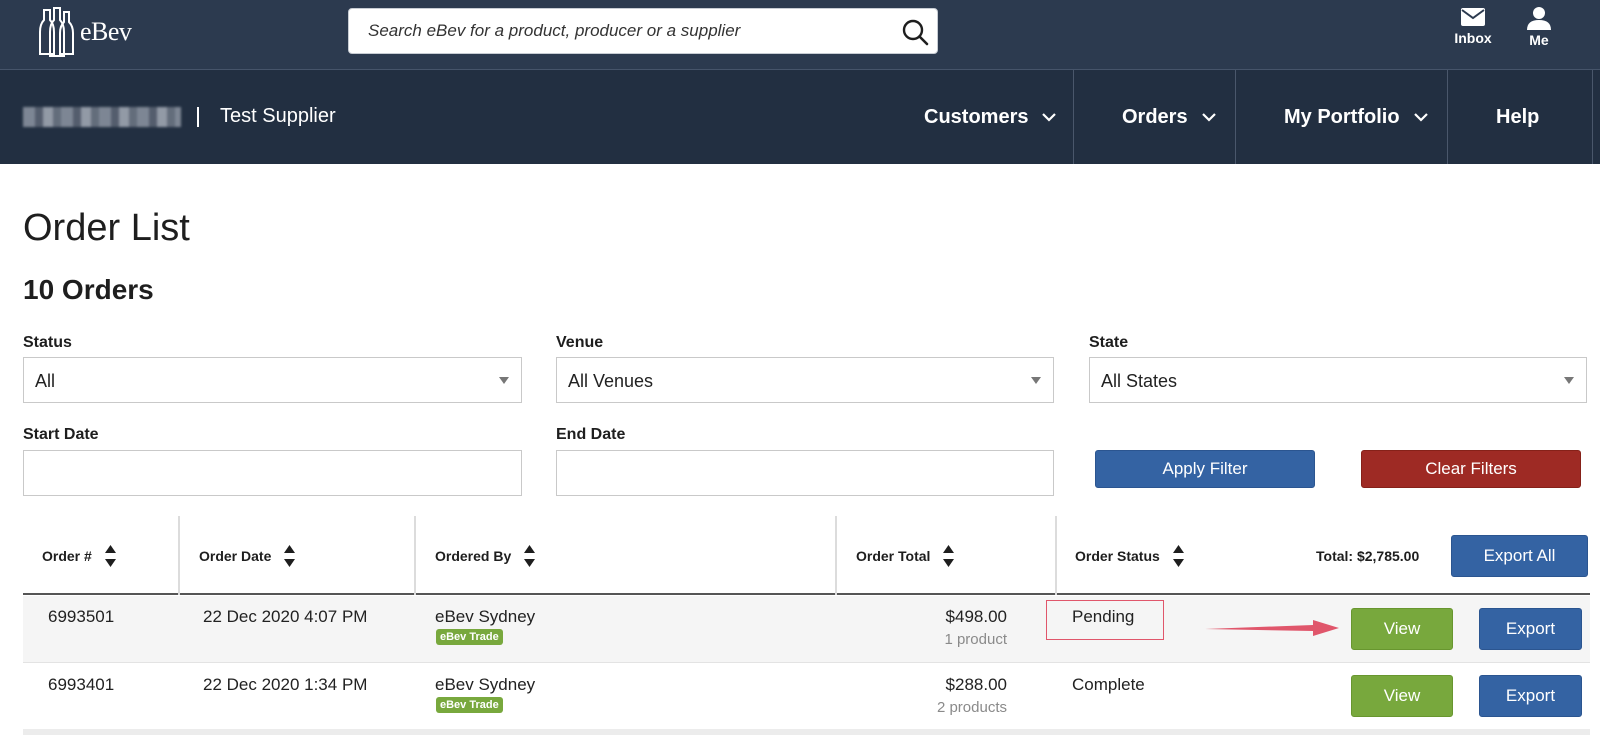  I want to click on annotation-arrow-icon, so click(1272, 628).